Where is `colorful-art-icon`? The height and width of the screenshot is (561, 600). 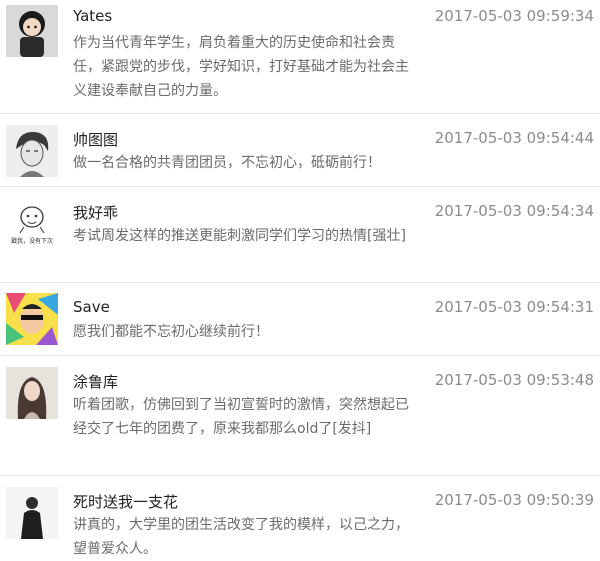
colorful-art-icon is located at coordinates (32, 319).